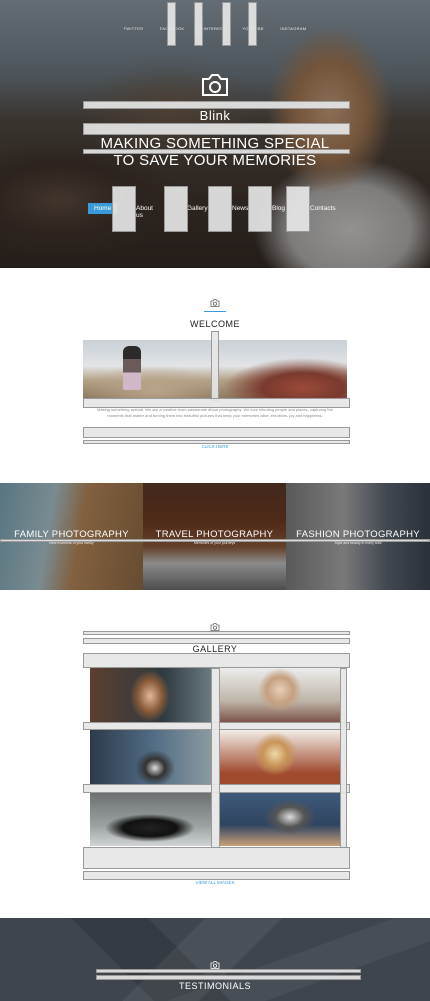 This screenshot has height=1001, width=430. What do you see at coordinates (214, 986) in the screenshot?
I see `testimonials-title: TESTIMONIALS` at bounding box center [214, 986].